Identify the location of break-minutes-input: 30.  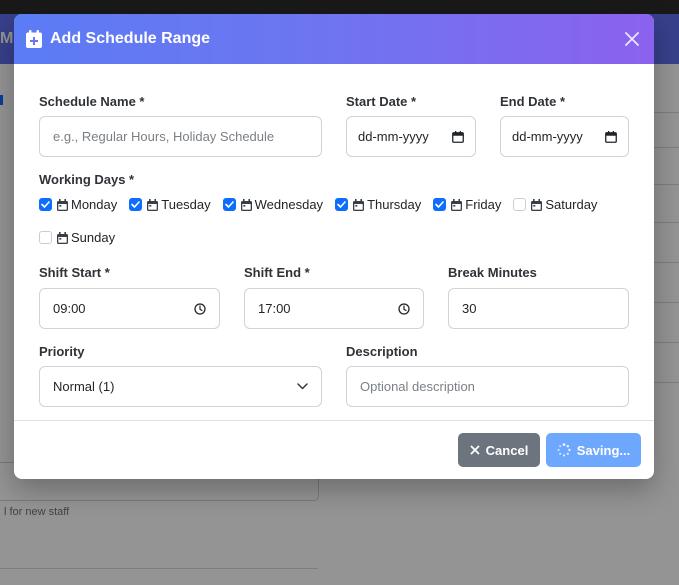
(538, 308).